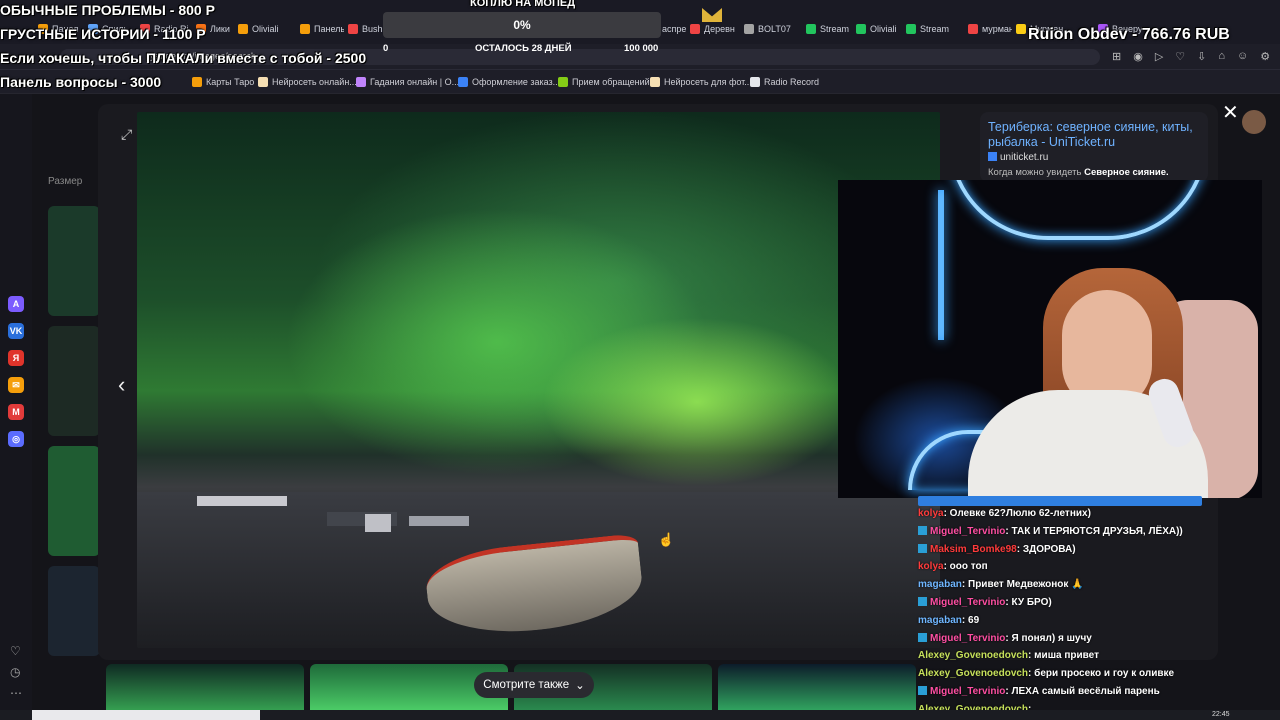 Image resolution: width=1280 pixels, height=720 pixels. Describe the element at coordinates (1242, 57) in the screenshot. I see `profile-icon: ☺` at that location.